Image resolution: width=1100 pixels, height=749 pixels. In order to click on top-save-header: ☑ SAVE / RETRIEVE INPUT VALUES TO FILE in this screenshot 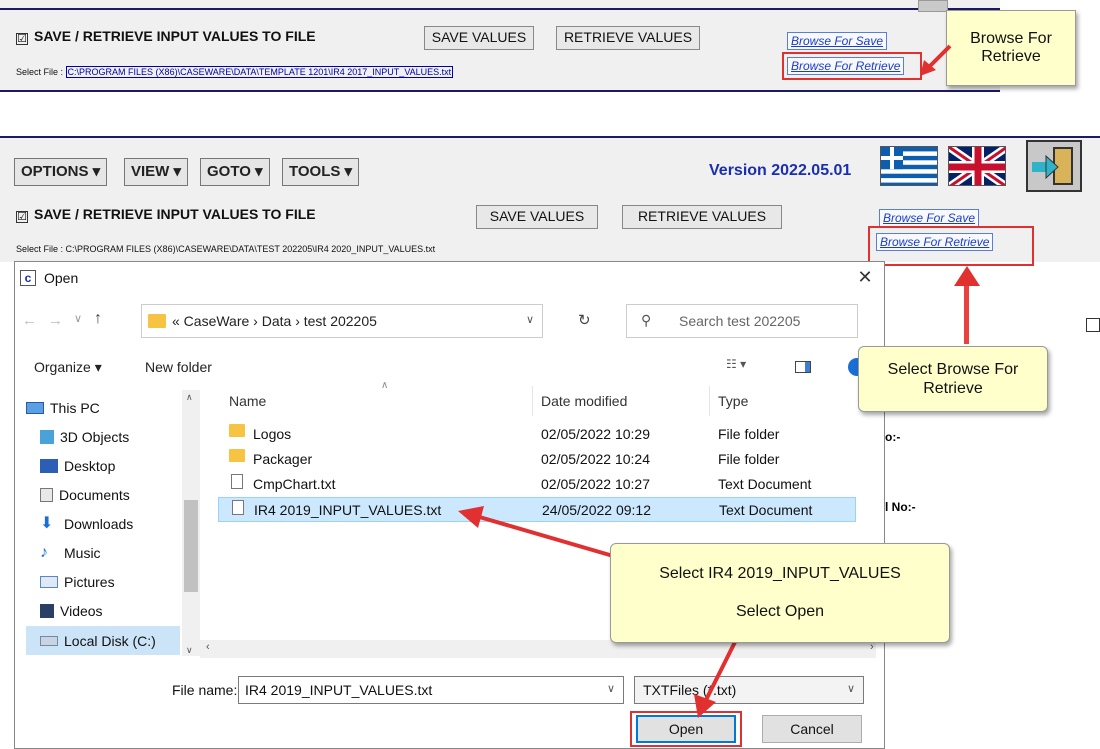, I will do `click(166, 36)`.